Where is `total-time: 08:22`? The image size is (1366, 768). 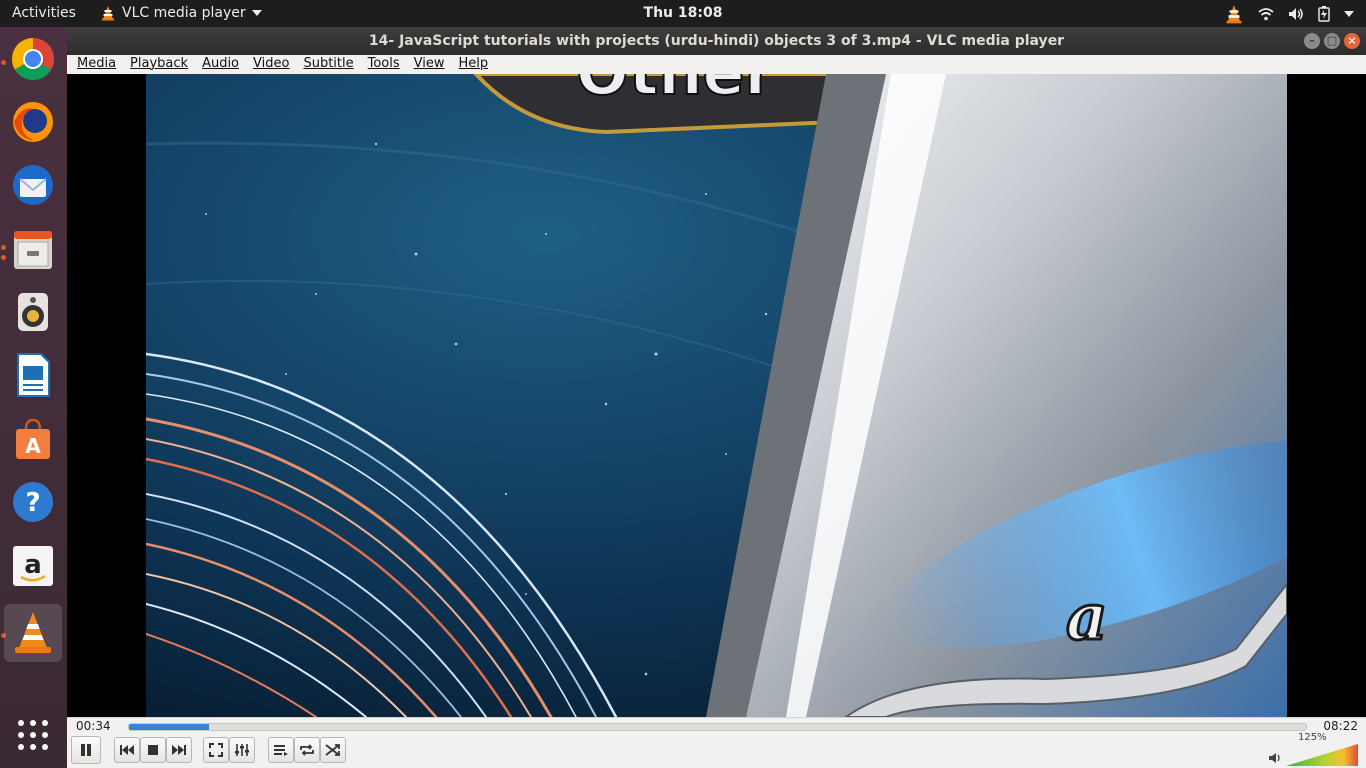
total-time: 08:22 is located at coordinates (1340, 726).